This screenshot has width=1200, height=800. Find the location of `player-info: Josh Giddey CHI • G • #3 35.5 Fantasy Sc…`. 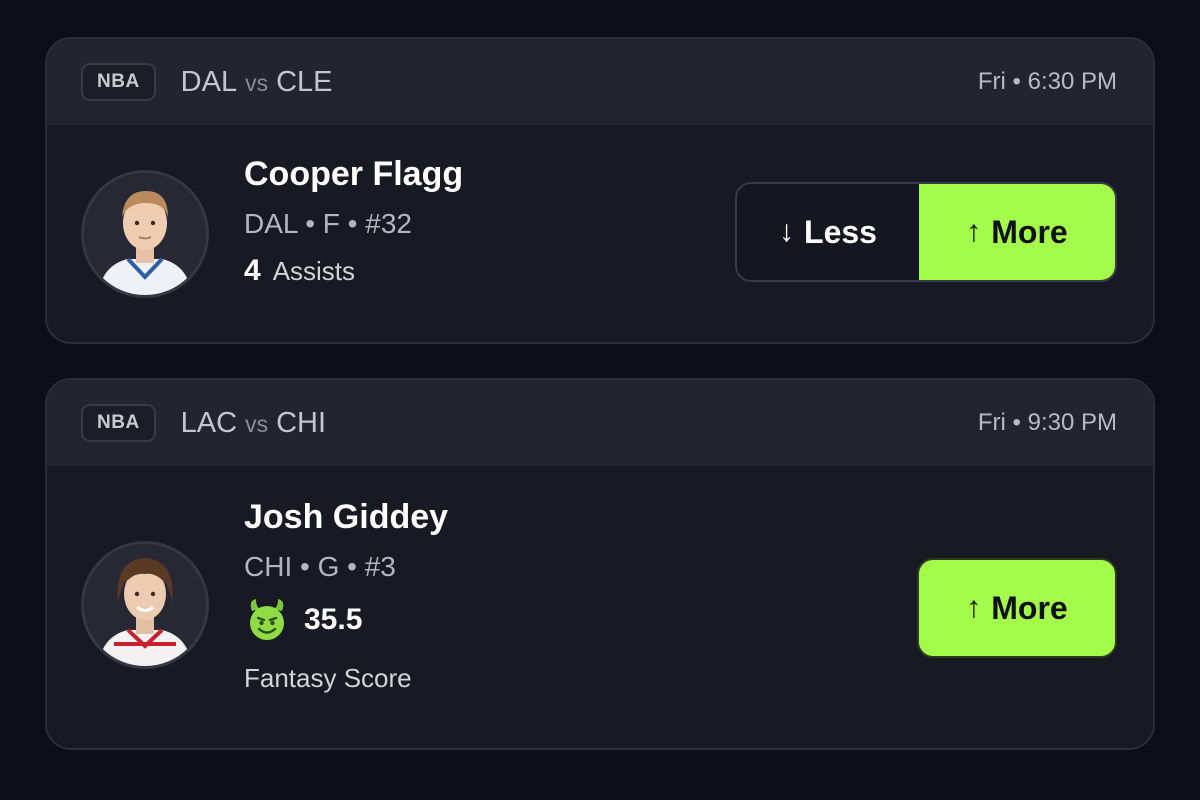

player-info: Josh Giddey CHI • G • #3 35.5 Fantasy Sc… is located at coordinates (346, 596).